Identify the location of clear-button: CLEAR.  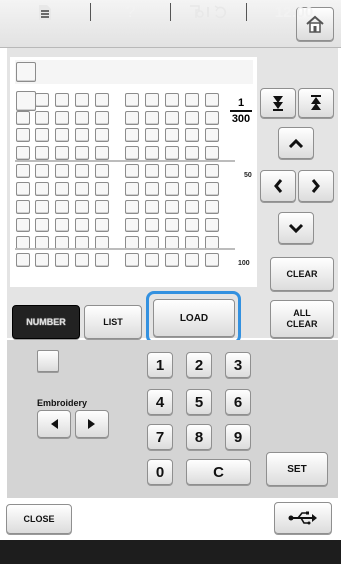
(302, 274).